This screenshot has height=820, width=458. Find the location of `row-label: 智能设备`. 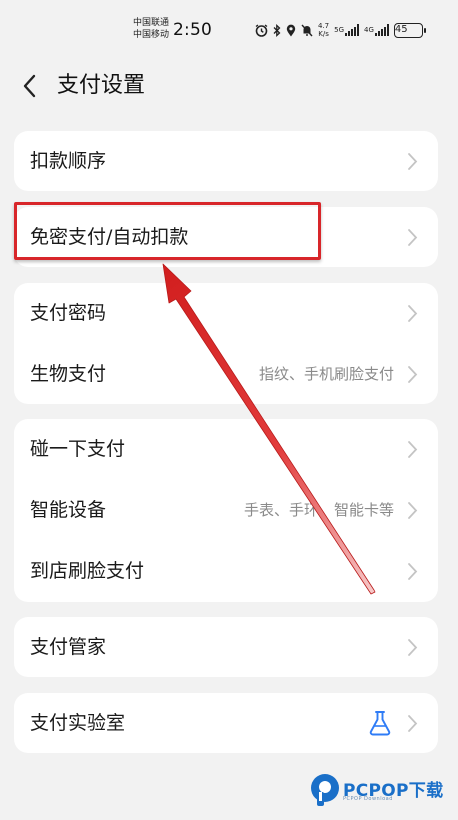

row-label: 智能设备 is located at coordinates (68, 510).